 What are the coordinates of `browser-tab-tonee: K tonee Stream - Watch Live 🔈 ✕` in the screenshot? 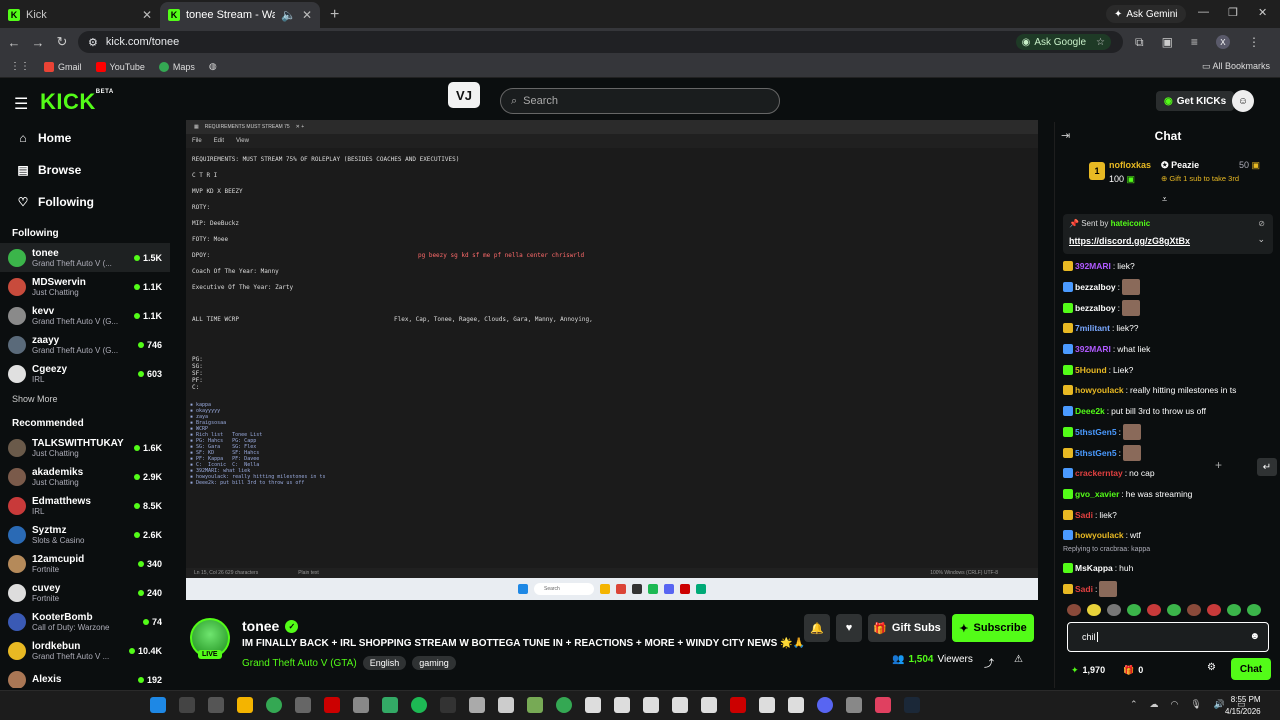 It's located at (240, 15).